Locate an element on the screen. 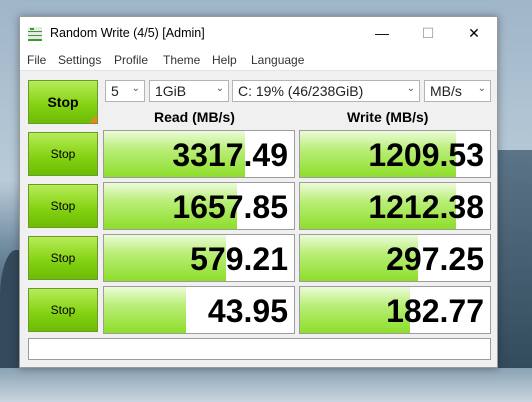 The image size is (532, 402). unit-select: MB/s ⌄ is located at coordinates (457, 91).